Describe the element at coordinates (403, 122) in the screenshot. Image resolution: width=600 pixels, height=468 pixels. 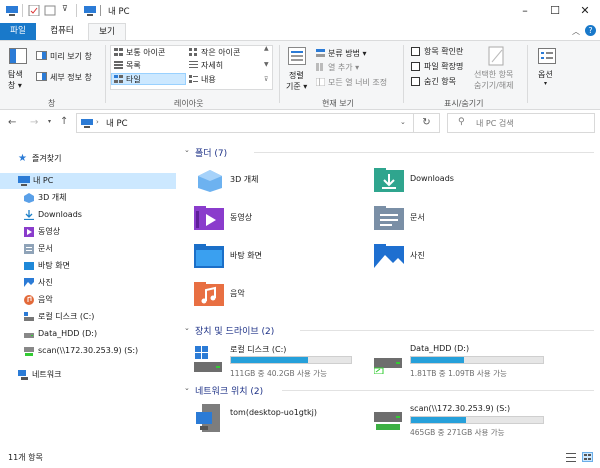
I see `address-dropdown-icon: ⌄` at that location.